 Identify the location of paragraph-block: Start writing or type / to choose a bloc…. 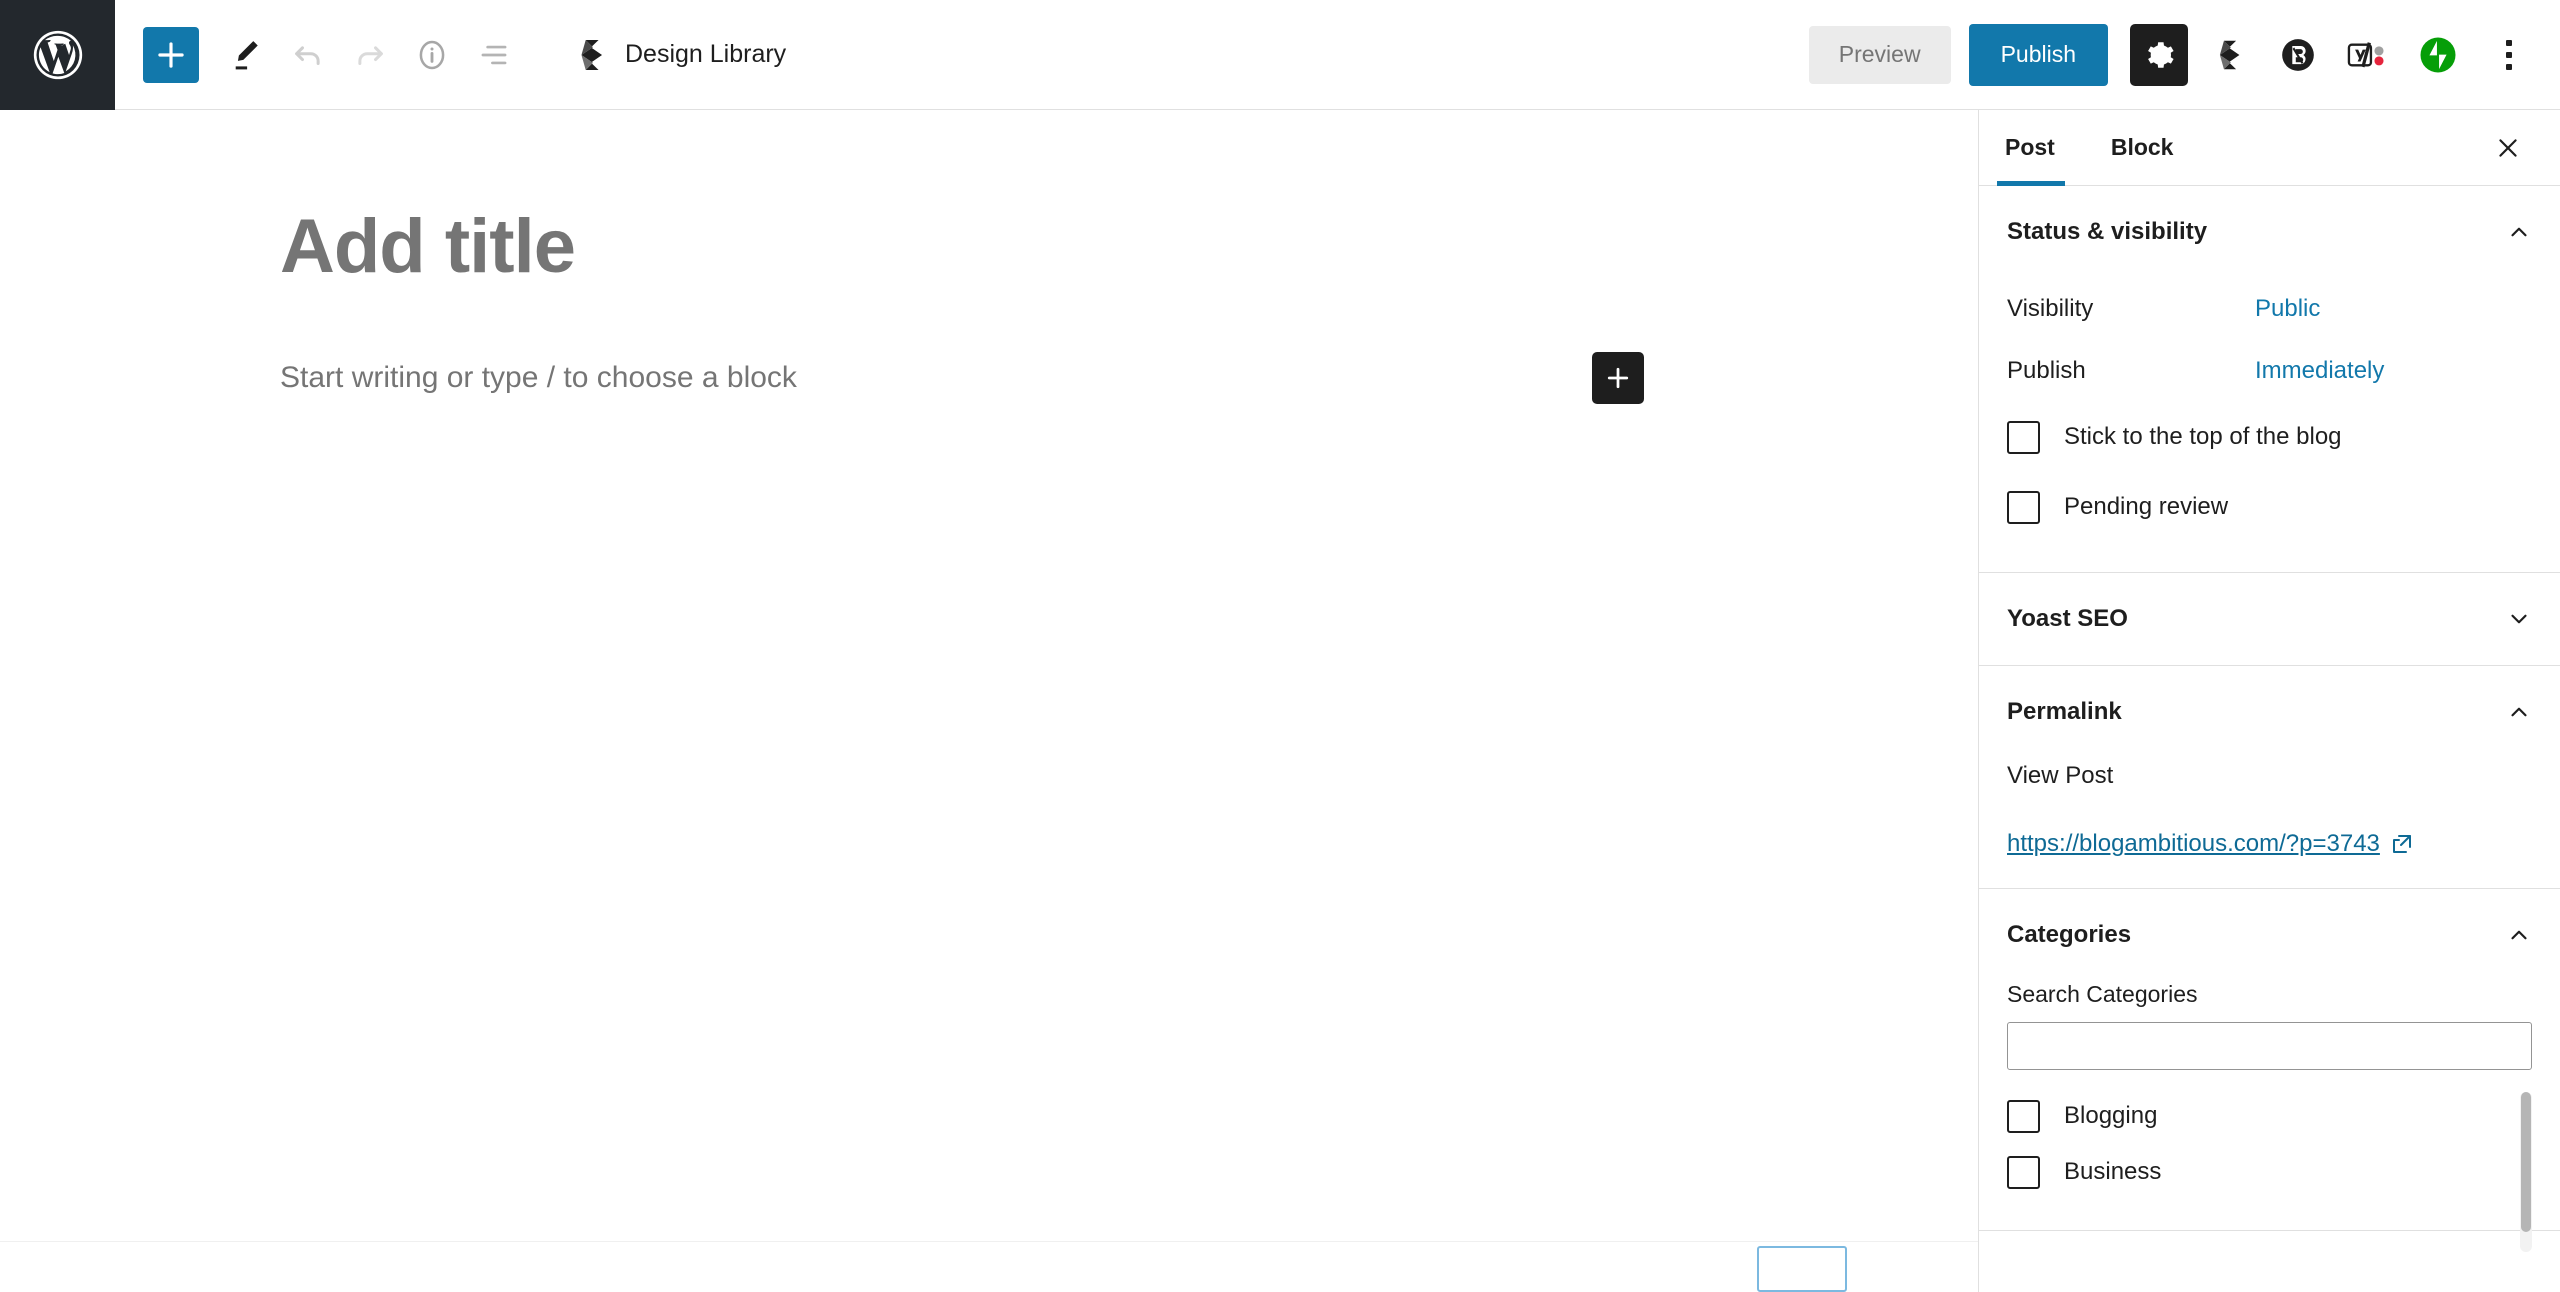
(1020, 377).